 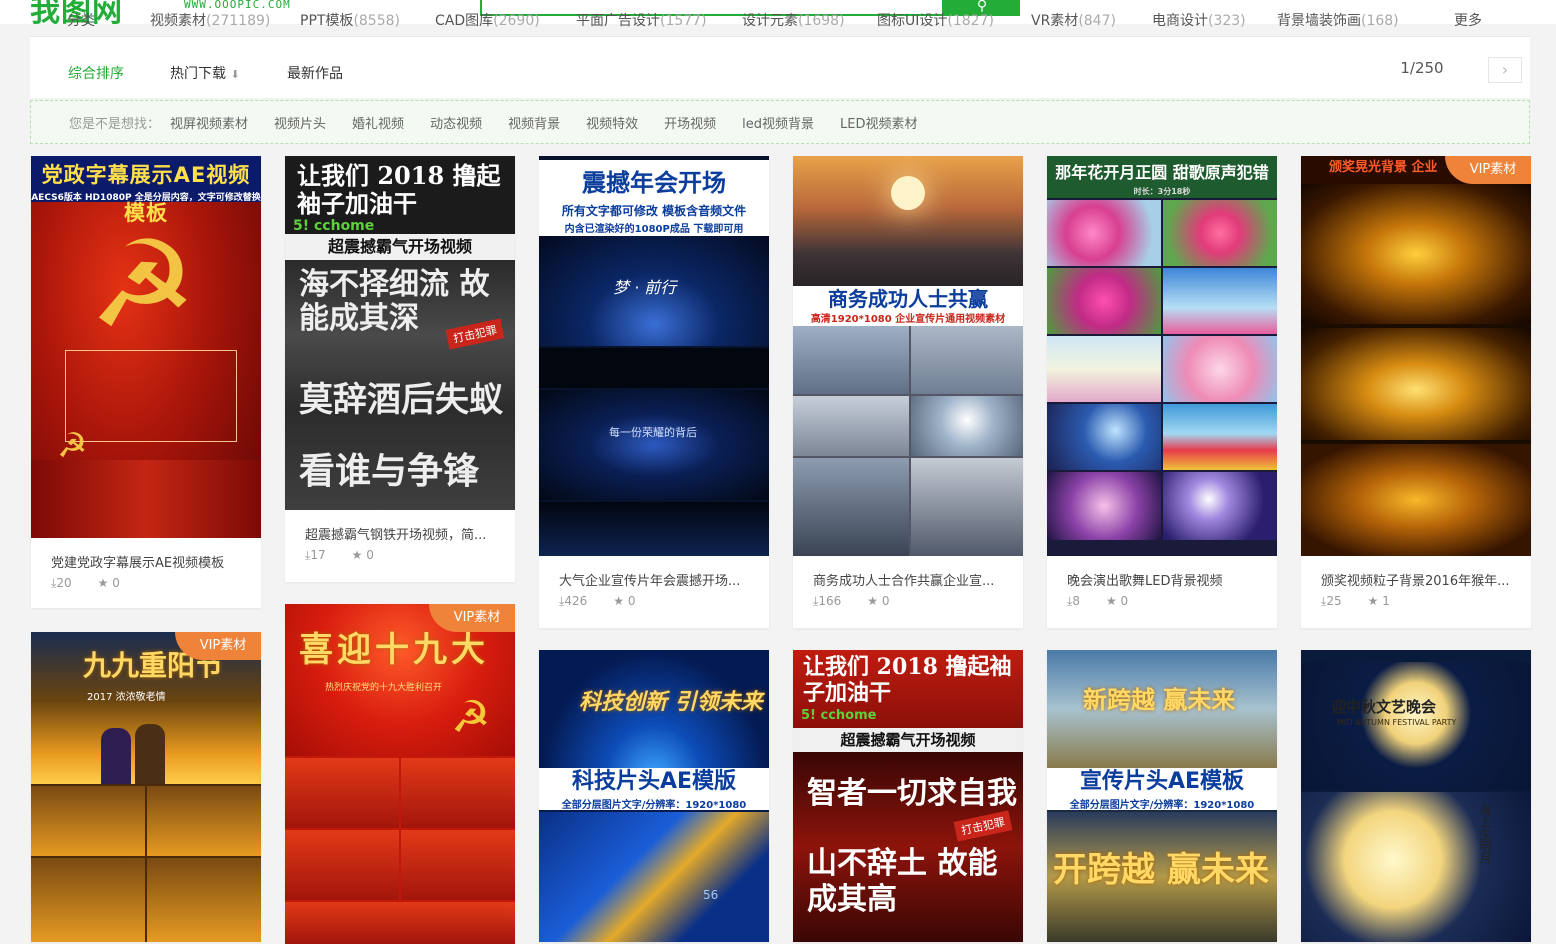 I want to click on arrow-down-icon: ⬇, so click(x=235, y=74).